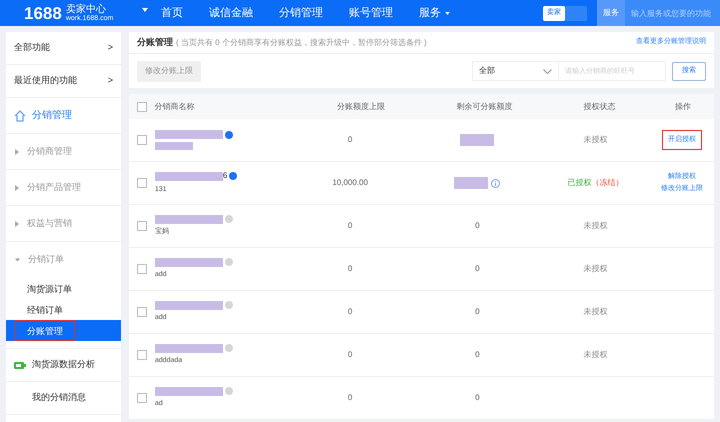 This screenshot has width=720, height=422. Describe the element at coordinates (155, 42) in the screenshot. I see `page-title: 分账管理` at that location.